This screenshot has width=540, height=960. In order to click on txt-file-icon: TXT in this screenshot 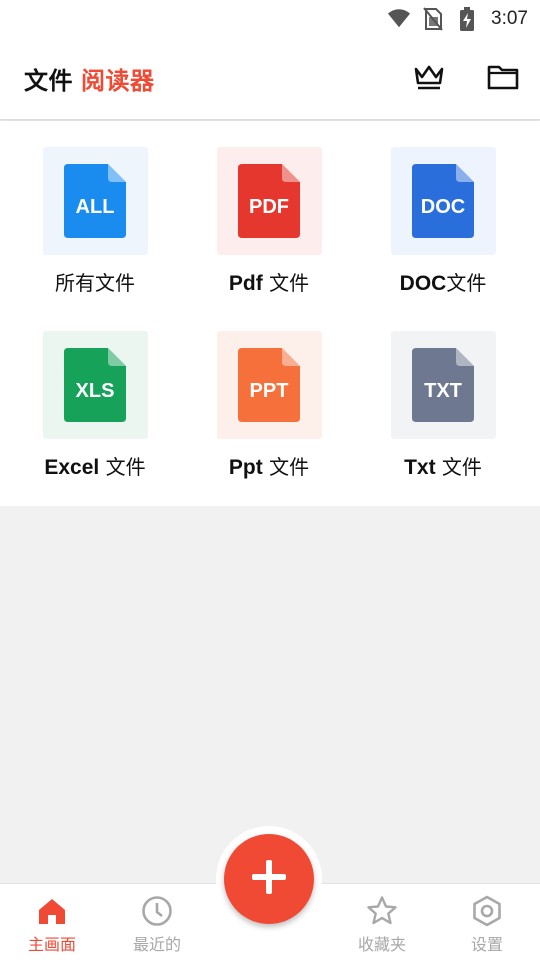, I will do `click(443, 385)`.